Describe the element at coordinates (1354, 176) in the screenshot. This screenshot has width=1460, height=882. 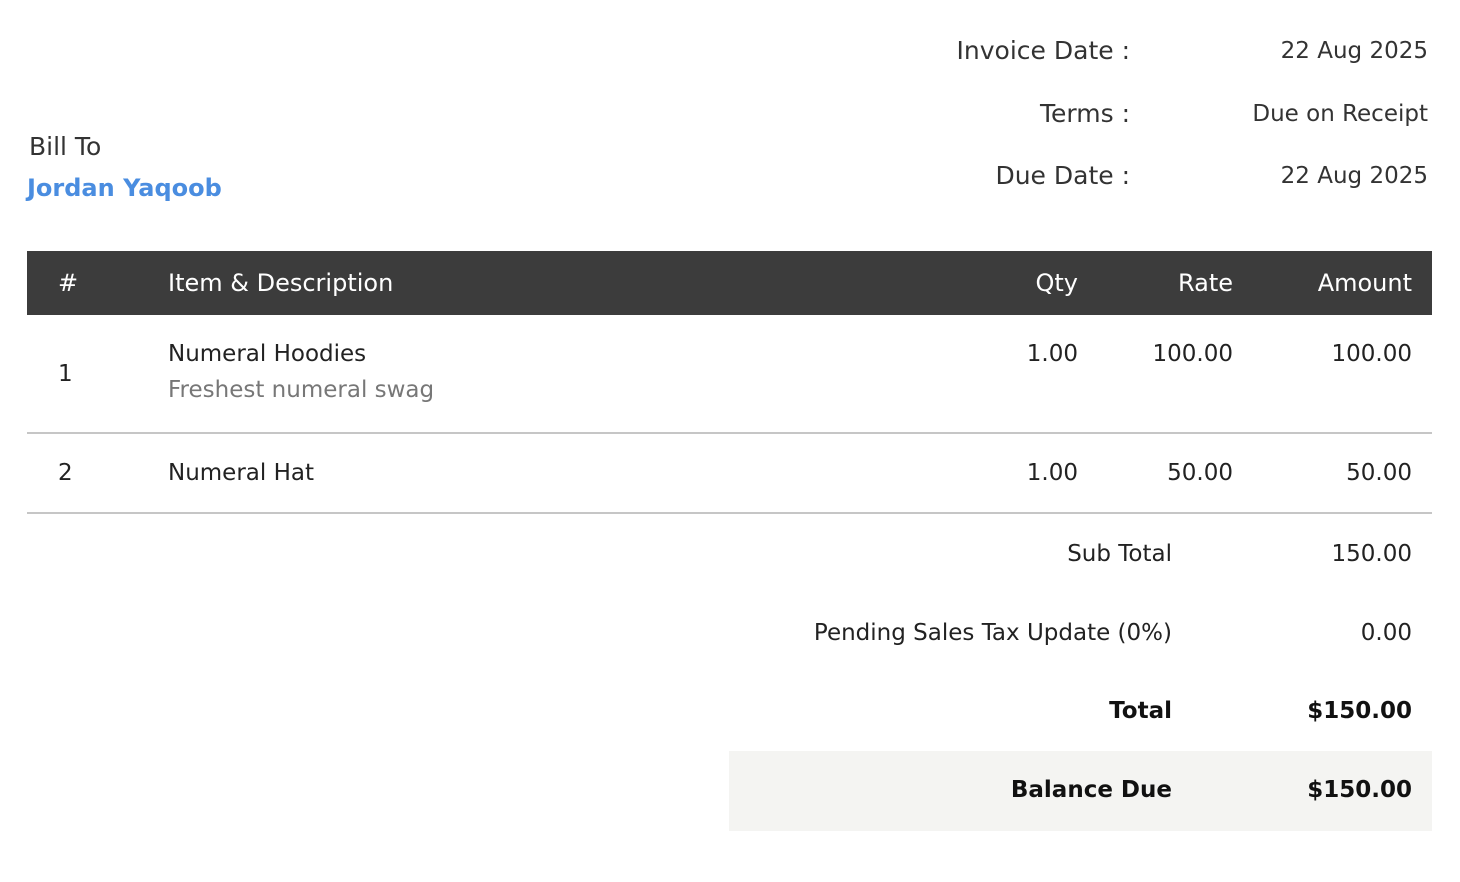
I see `due-date-value: 22 Aug 2025` at that location.